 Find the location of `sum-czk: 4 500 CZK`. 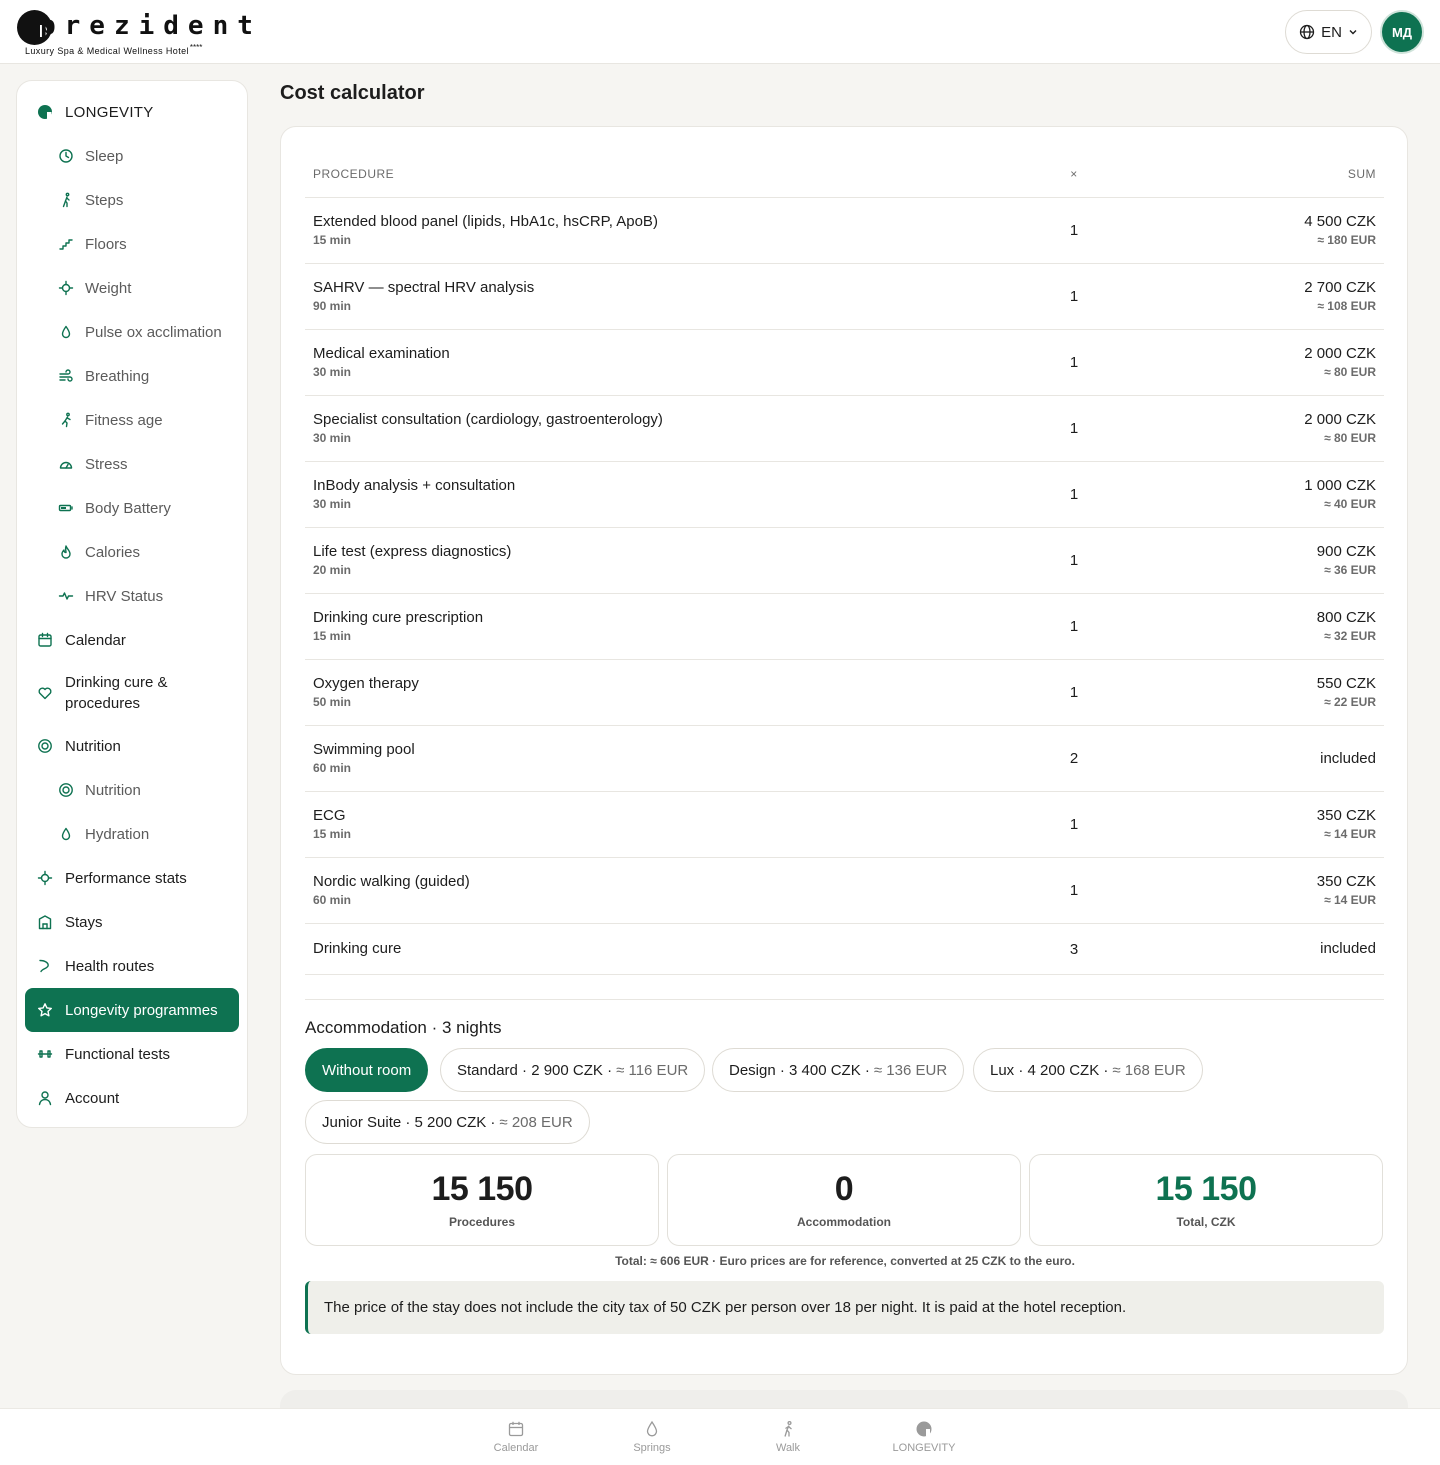

sum-czk: 4 500 CZK is located at coordinates (1340, 221).